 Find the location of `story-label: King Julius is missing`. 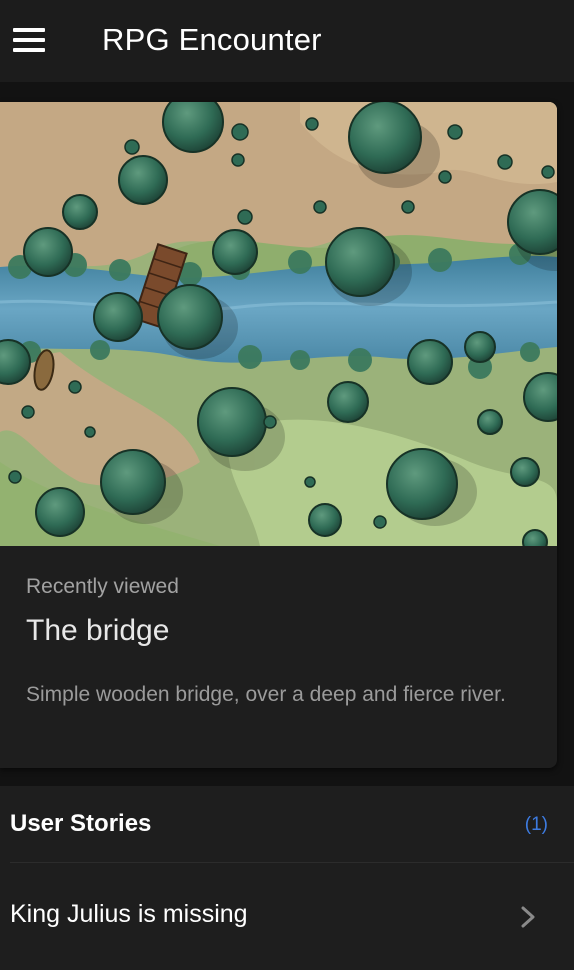

story-label: King Julius is missing is located at coordinates (129, 914).